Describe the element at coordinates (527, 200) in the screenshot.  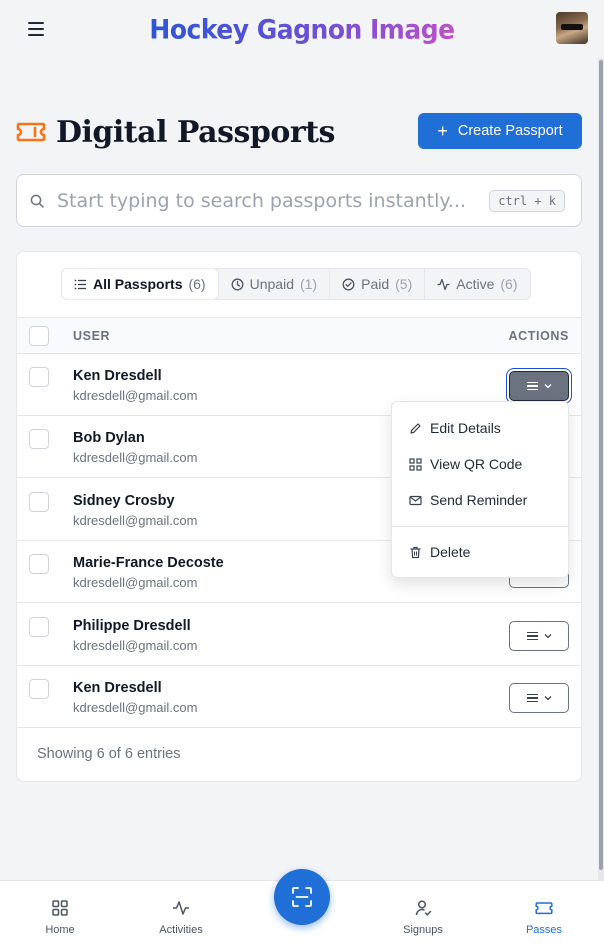
I see `keyboard-shortcut-badge: ctrl + k` at that location.